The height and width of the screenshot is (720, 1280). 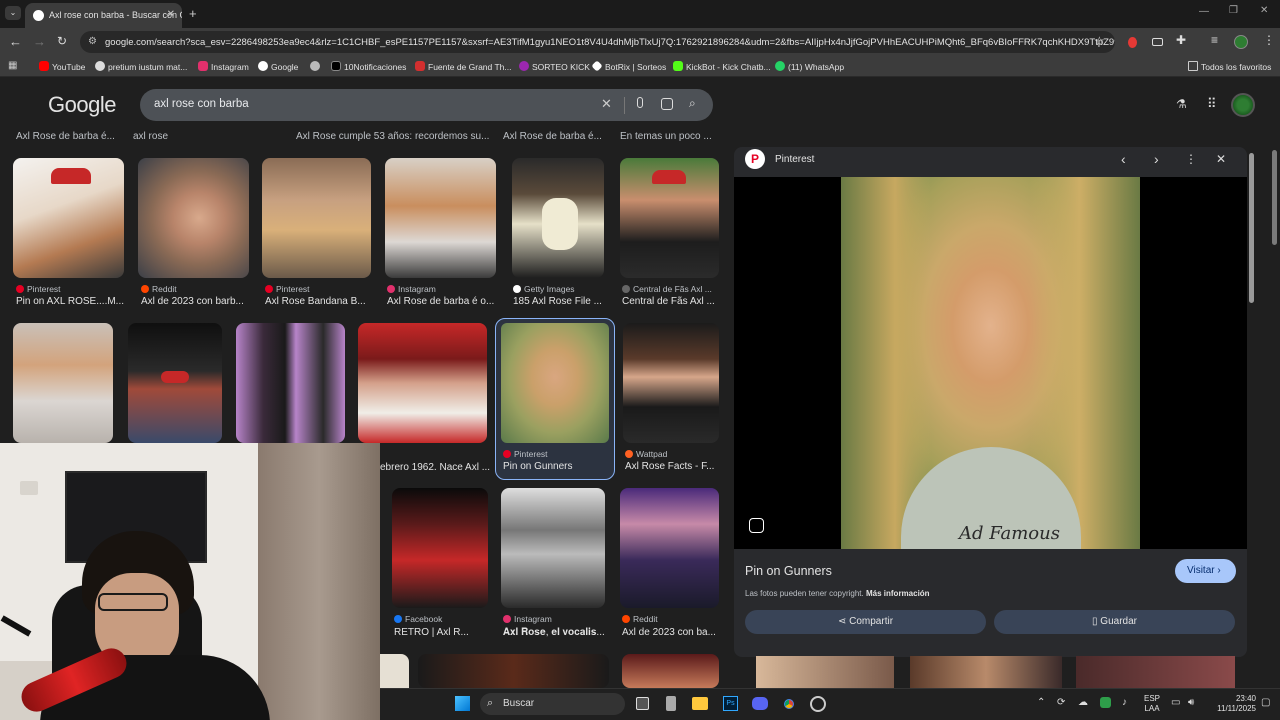 What do you see at coordinates (13, 13) in the screenshot?
I see `tab-list-button: ⌄` at bounding box center [13, 13].